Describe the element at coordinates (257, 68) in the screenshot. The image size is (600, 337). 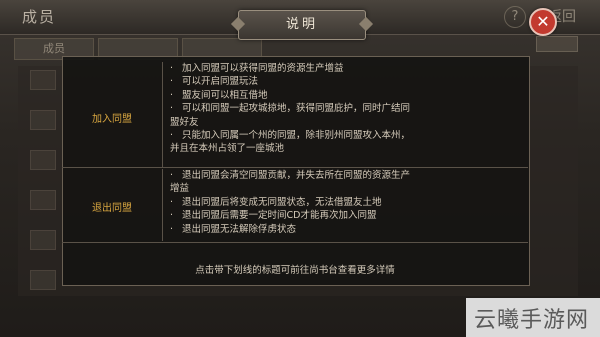
I see `list-item: · 加入同盟可以获得同盟的资源生产增益` at that location.